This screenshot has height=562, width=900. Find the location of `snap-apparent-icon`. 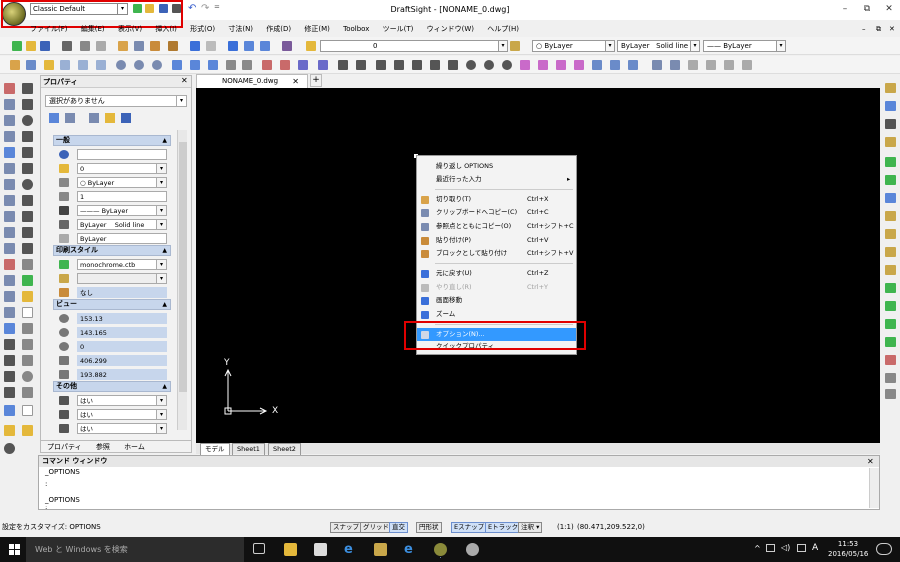

snap-apparent-icon is located at coordinates (303, 65).